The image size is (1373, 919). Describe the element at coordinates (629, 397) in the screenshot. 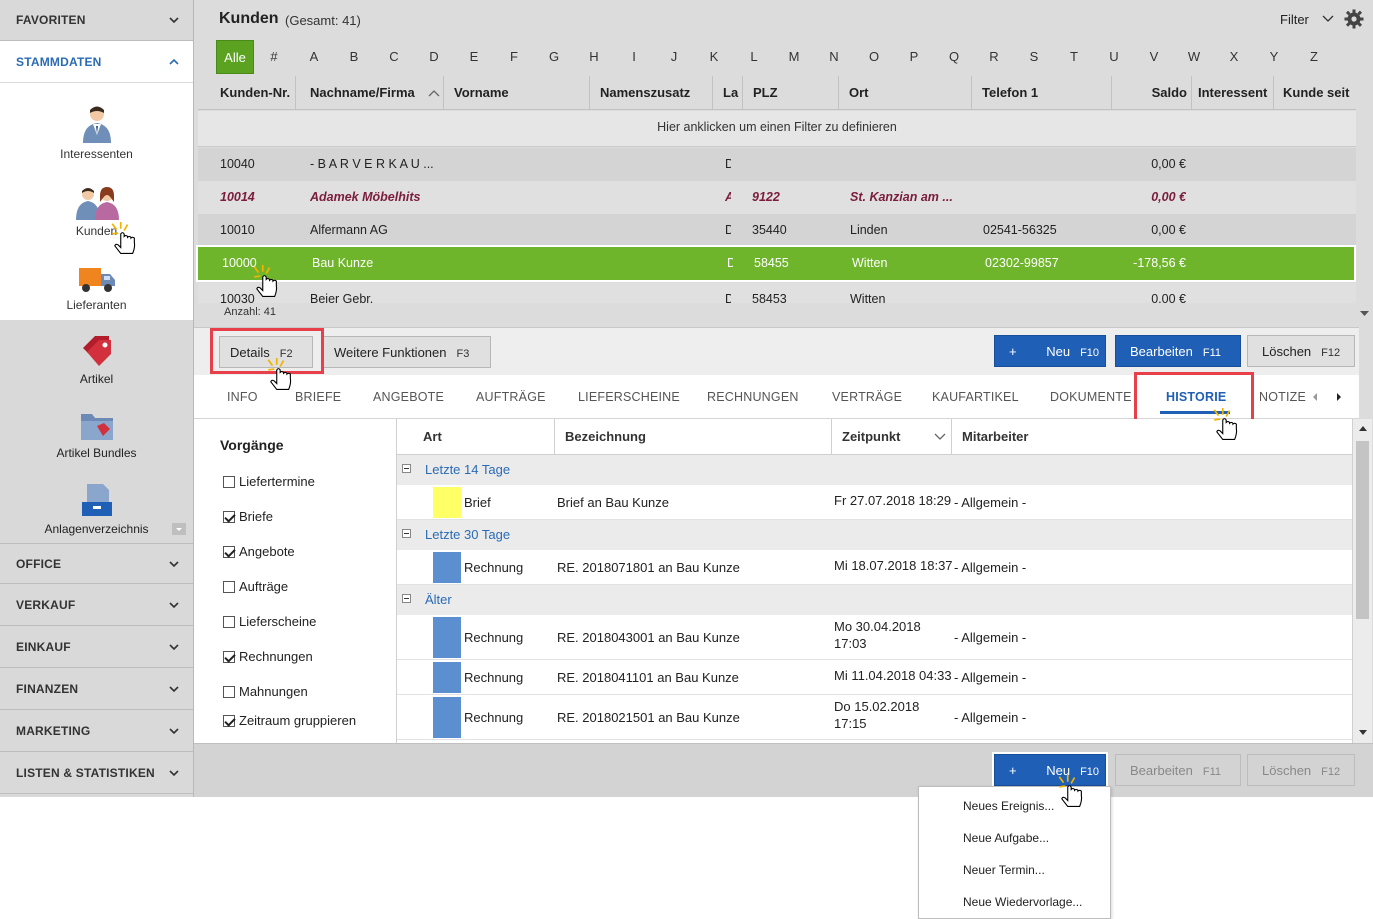

I see `tab-lieferscheine: LIEFERSCHEINE` at that location.